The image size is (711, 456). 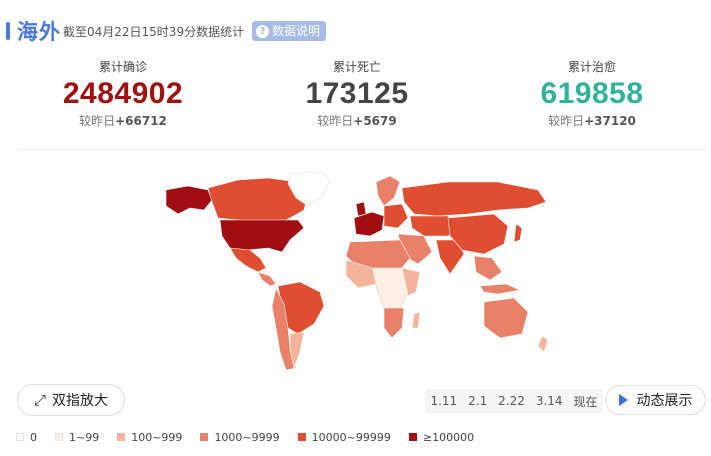 I want to click on pinch-zoom-button: ⤢ 双指放大, so click(x=71, y=400).